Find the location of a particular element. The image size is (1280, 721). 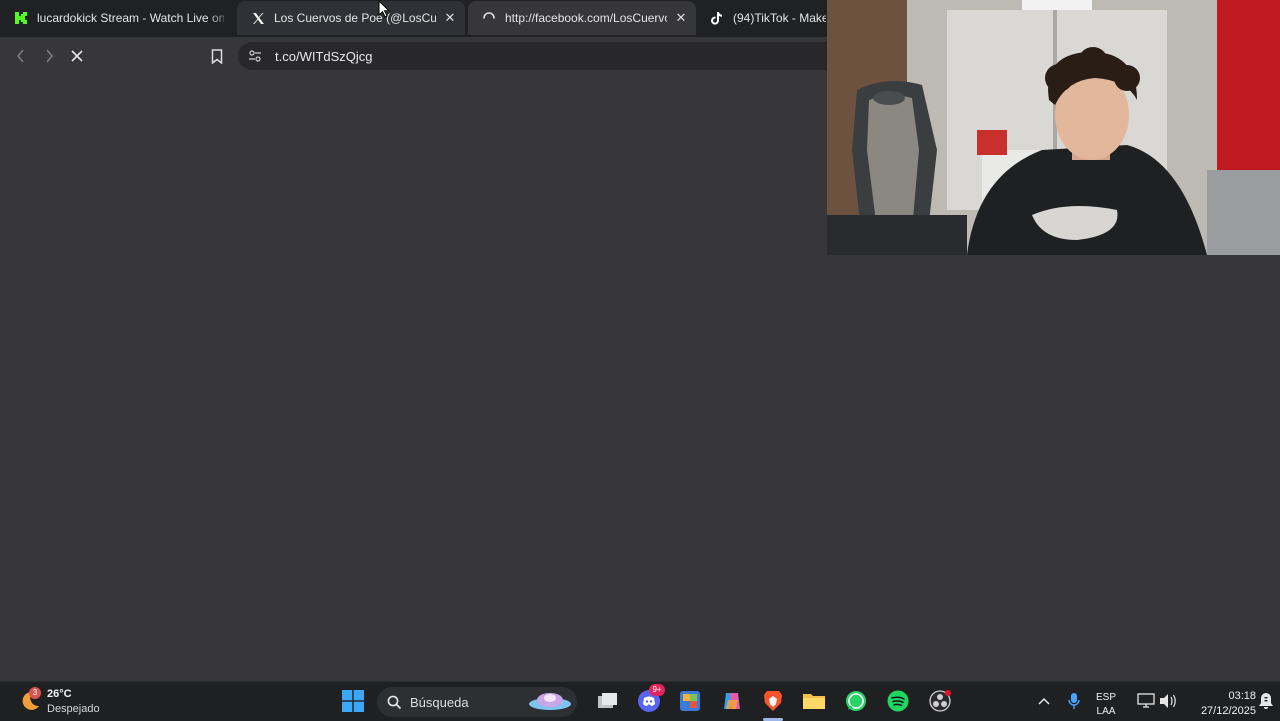

tab-title: (94)TikTok - Make Y is located at coordinates (779, 18).